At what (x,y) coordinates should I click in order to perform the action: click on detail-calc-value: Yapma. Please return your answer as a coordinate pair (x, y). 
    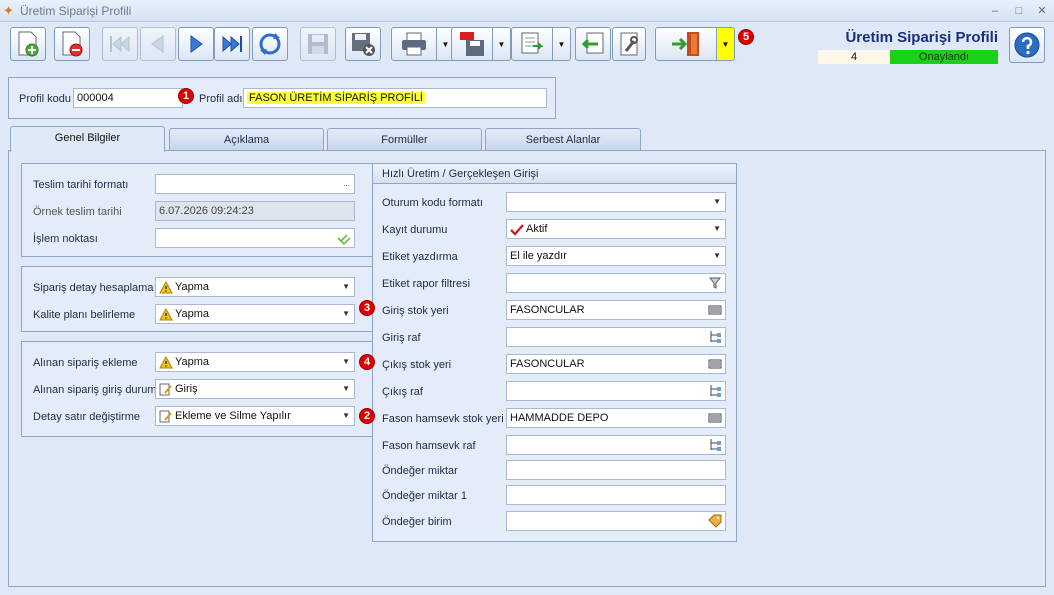
    Looking at the image, I should click on (192, 287).